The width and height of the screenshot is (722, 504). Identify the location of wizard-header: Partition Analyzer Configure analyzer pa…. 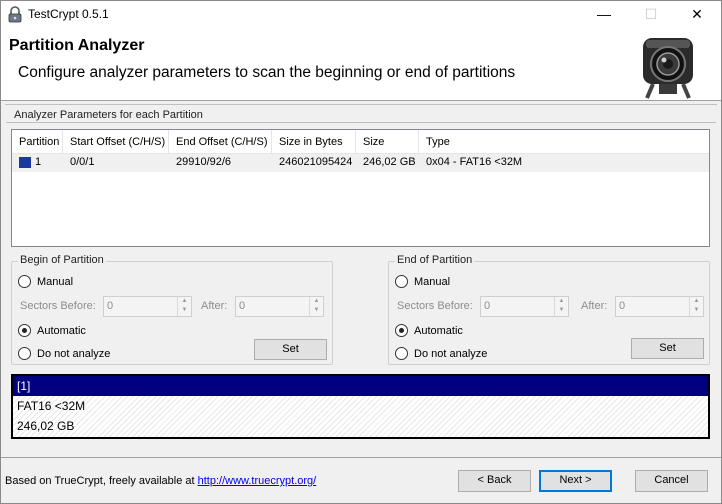
(361, 65).